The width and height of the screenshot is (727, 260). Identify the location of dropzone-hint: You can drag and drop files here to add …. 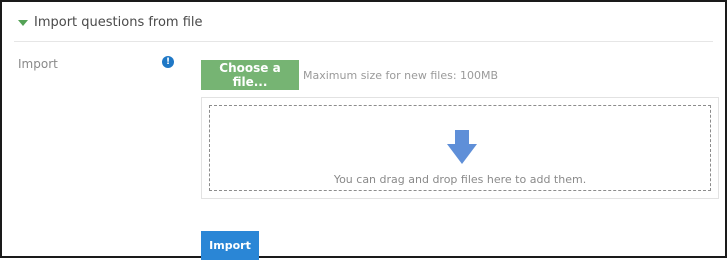
(460, 179).